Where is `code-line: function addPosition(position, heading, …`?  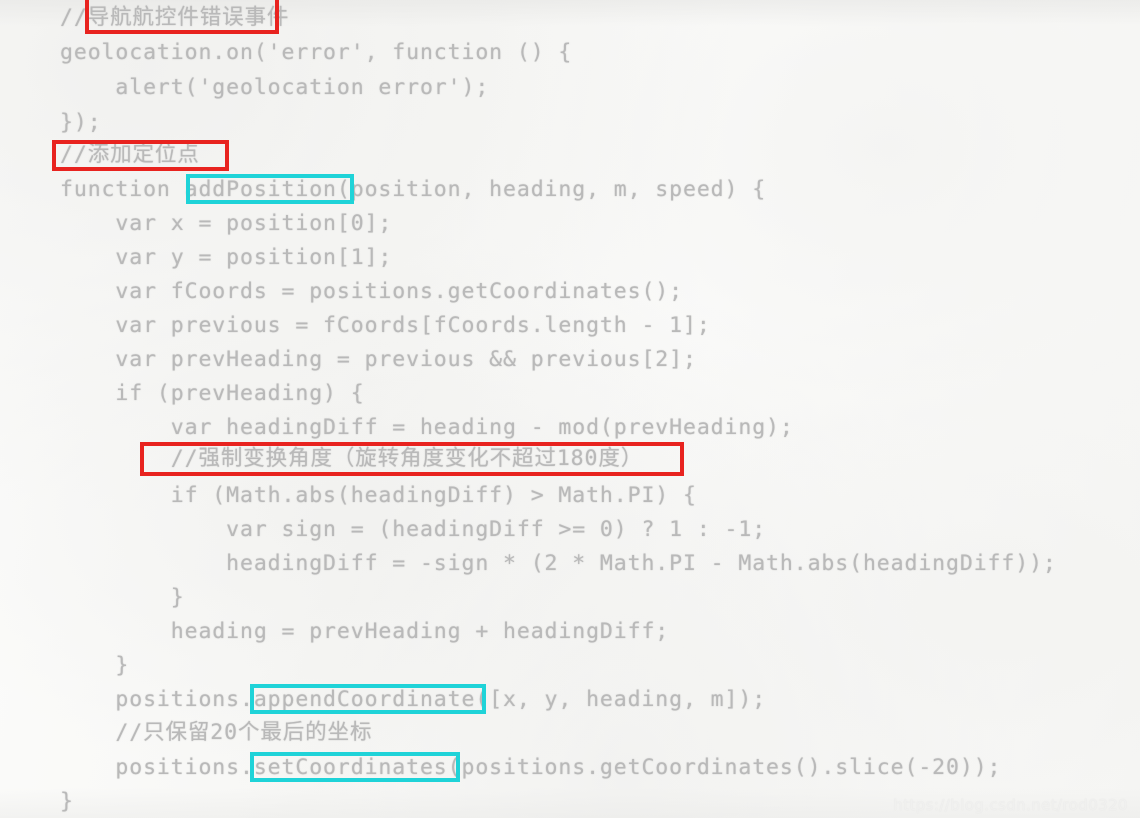
code-line: function addPosition(position, heading, … is located at coordinates (413, 189).